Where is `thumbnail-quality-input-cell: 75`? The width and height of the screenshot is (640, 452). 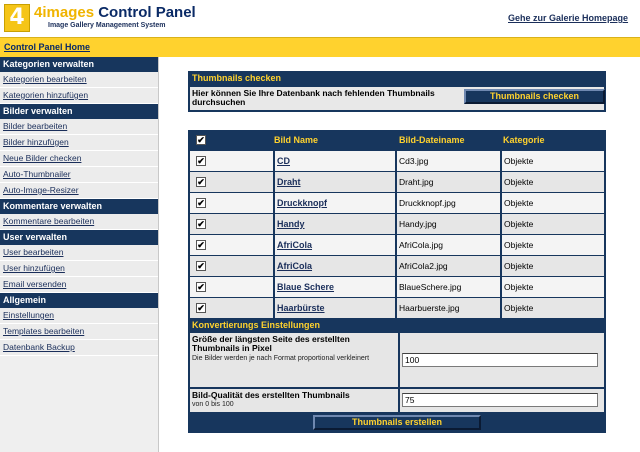
thumbnail-quality-input-cell: 75 is located at coordinates (501, 400).